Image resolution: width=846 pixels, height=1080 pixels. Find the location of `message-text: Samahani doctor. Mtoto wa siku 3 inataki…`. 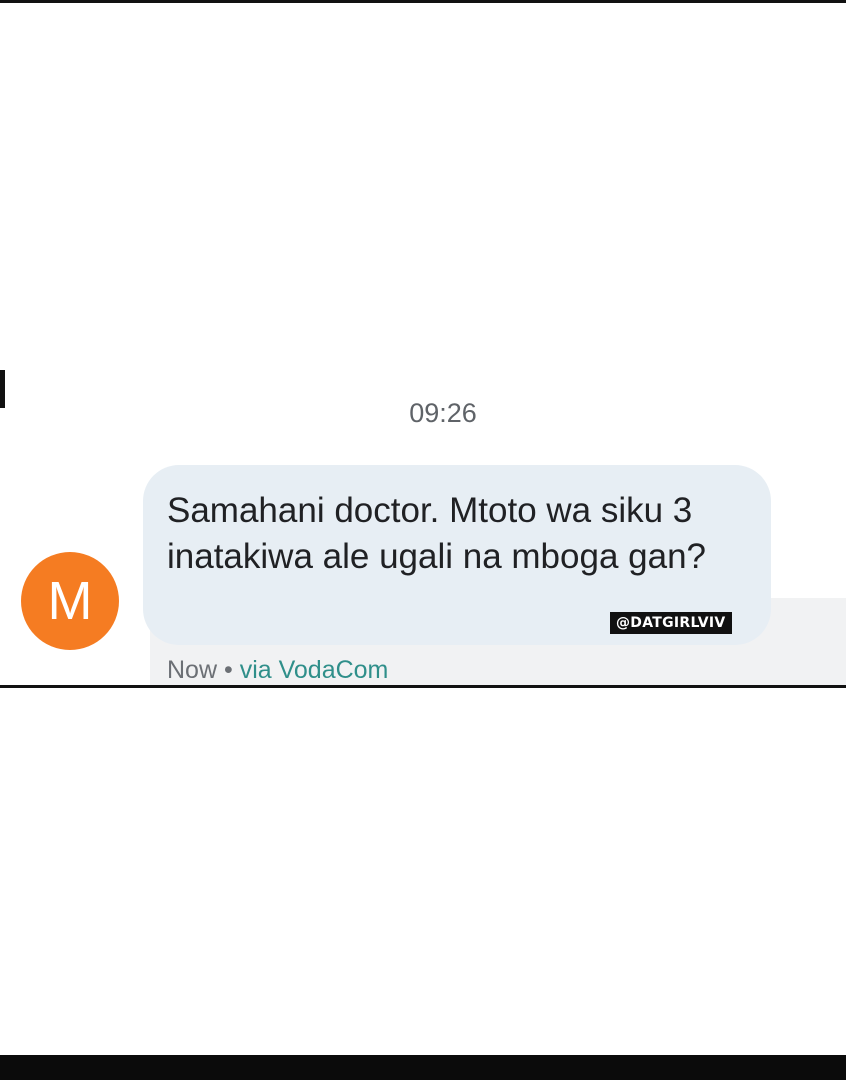

message-text: Samahani doctor. Mtoto wa siku 3 inataki… is located at coordinates (436, 533).